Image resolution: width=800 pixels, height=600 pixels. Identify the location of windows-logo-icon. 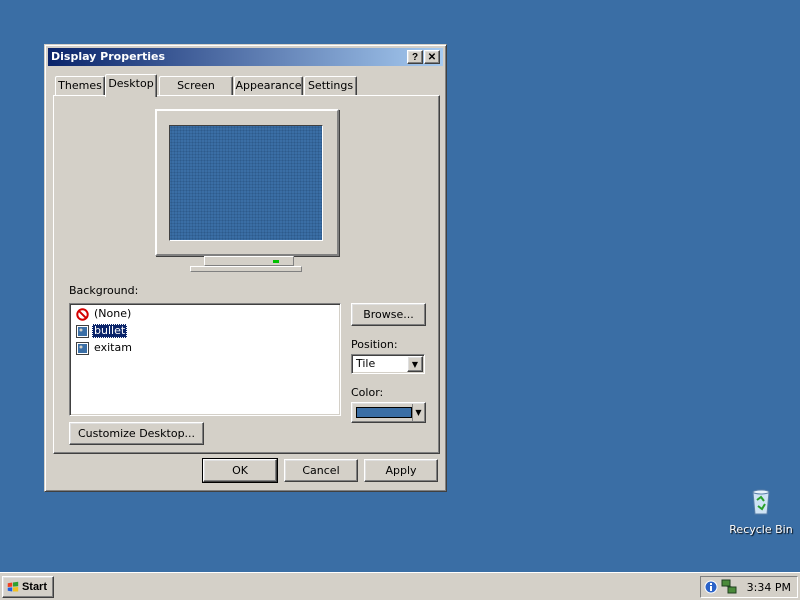
(13, 586).